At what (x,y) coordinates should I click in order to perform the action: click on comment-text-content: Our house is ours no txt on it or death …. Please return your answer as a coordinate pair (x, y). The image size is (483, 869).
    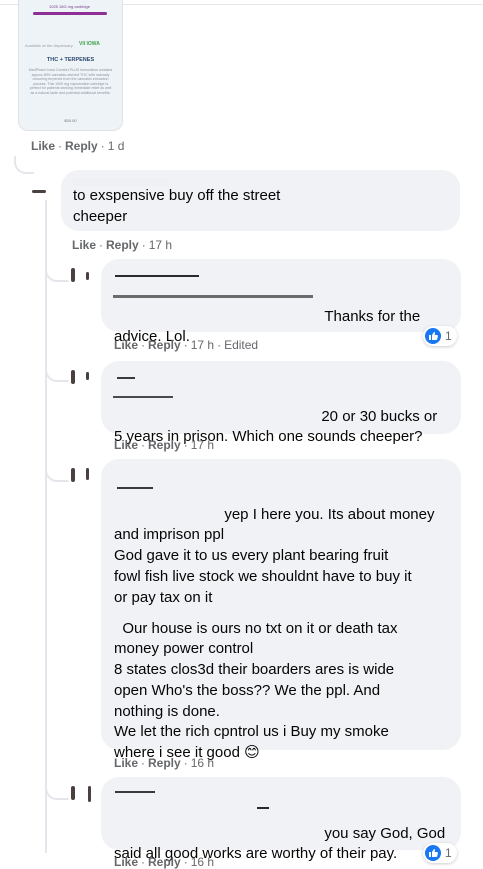
    Looking at the image, I should click on (256, 690).